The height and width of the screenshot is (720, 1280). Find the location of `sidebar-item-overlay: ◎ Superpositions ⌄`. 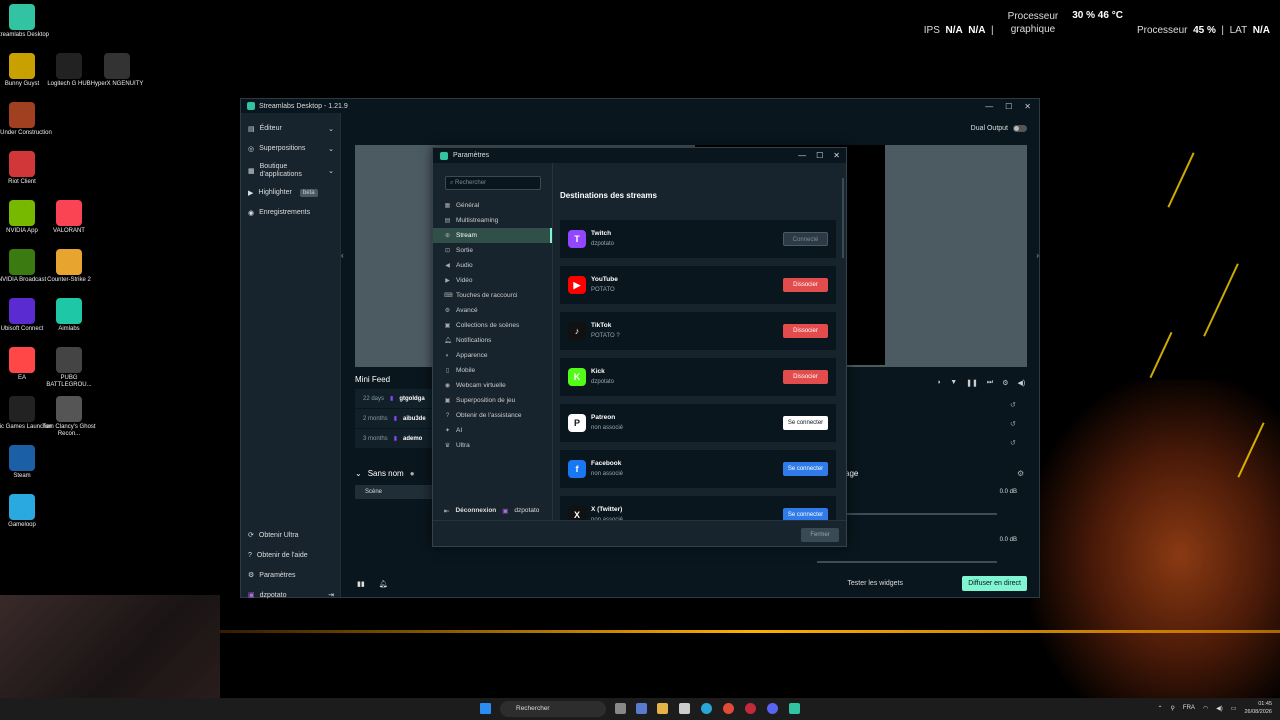

sidebar-item-overlay: ◎ Superpositions ⌄ is located at coordinates (290, 149).